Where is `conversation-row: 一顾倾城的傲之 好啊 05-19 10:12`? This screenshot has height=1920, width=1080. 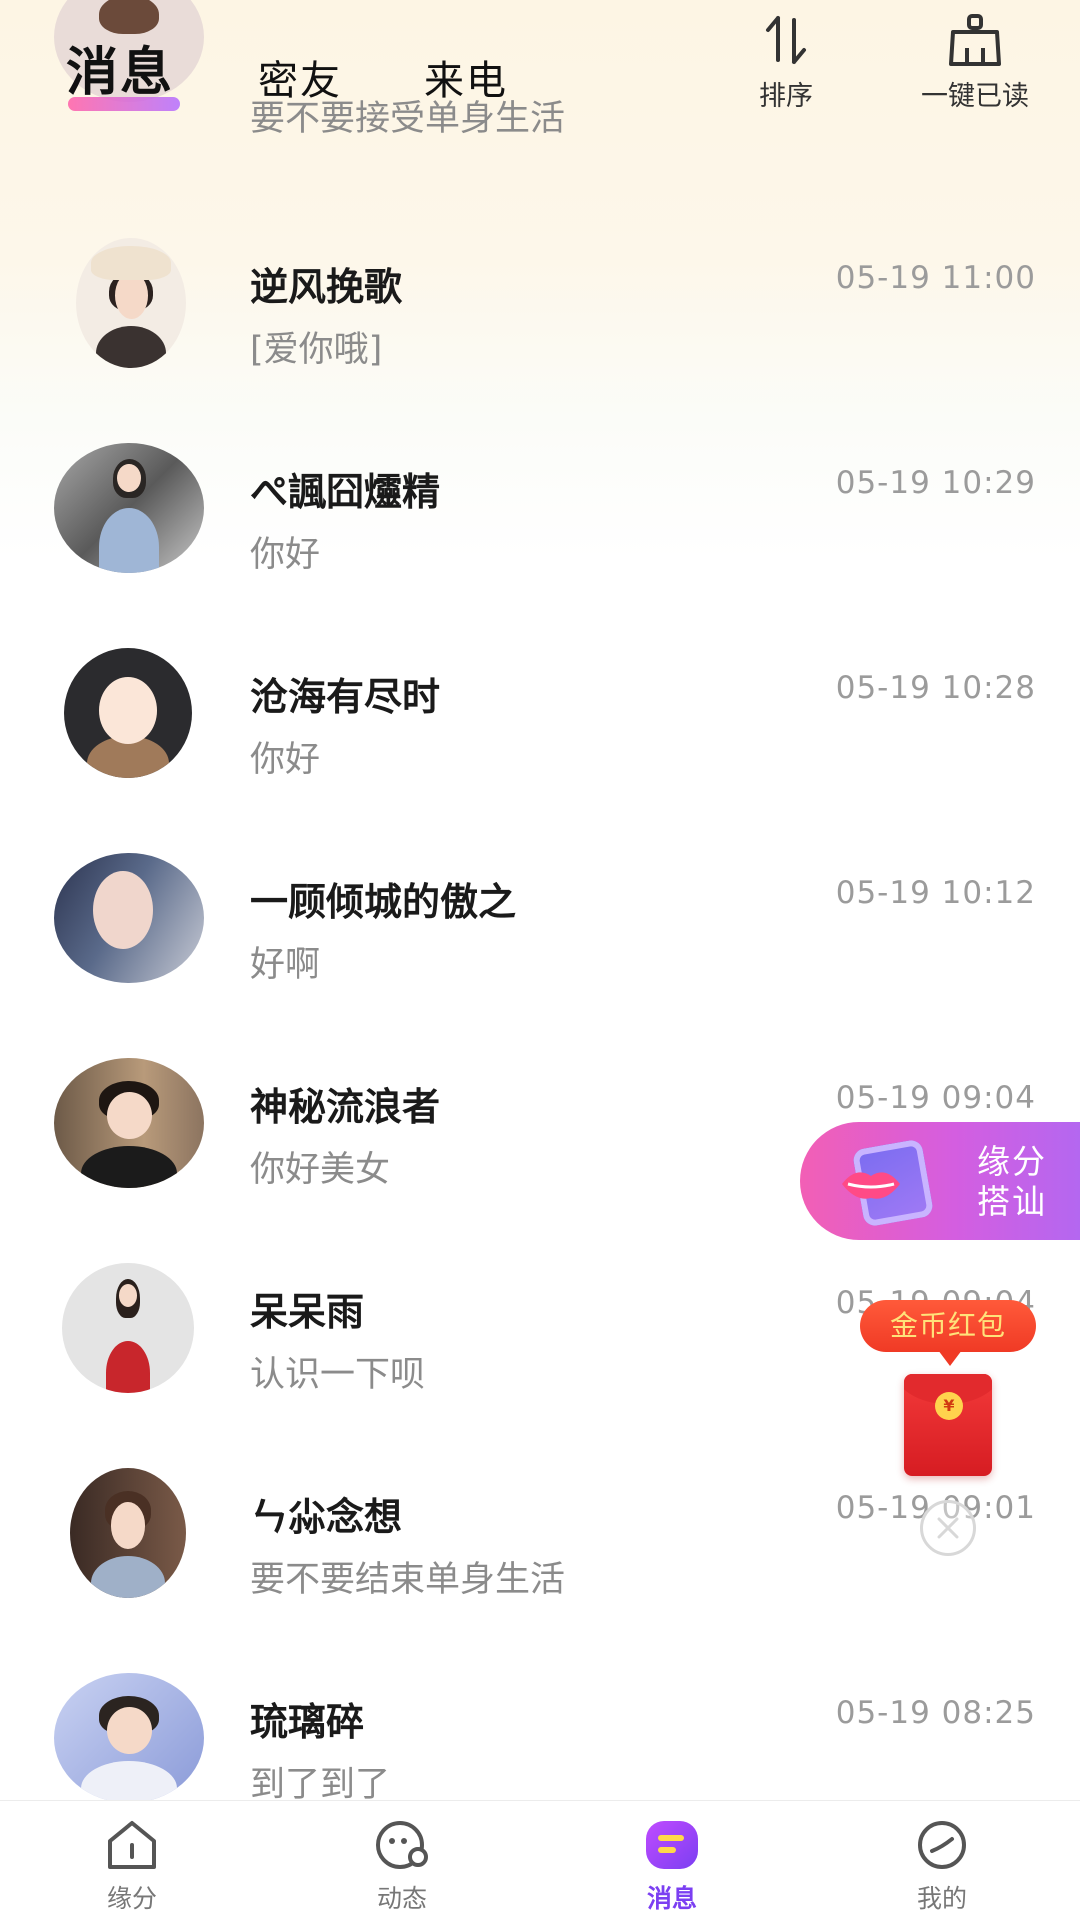 conversation-row: 一顾倾城的傲之 好啊 05-19 10:12 is located at coordinates (540, 955).